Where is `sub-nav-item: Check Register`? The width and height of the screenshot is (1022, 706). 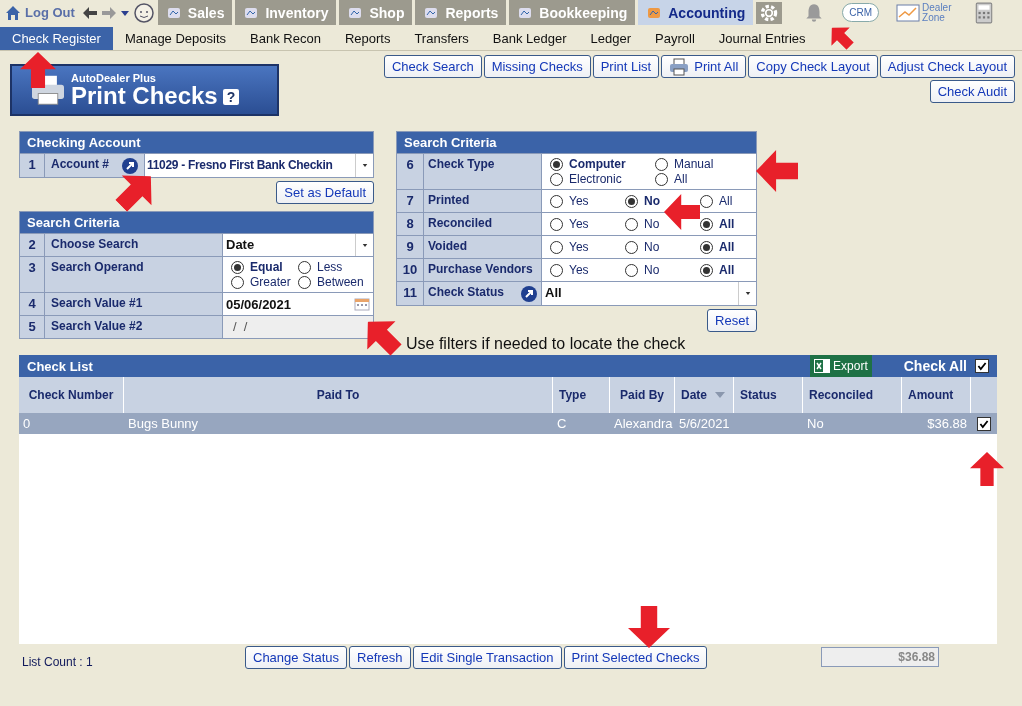 sub-nav-item: Check Register is located at coordinates (56, 38).